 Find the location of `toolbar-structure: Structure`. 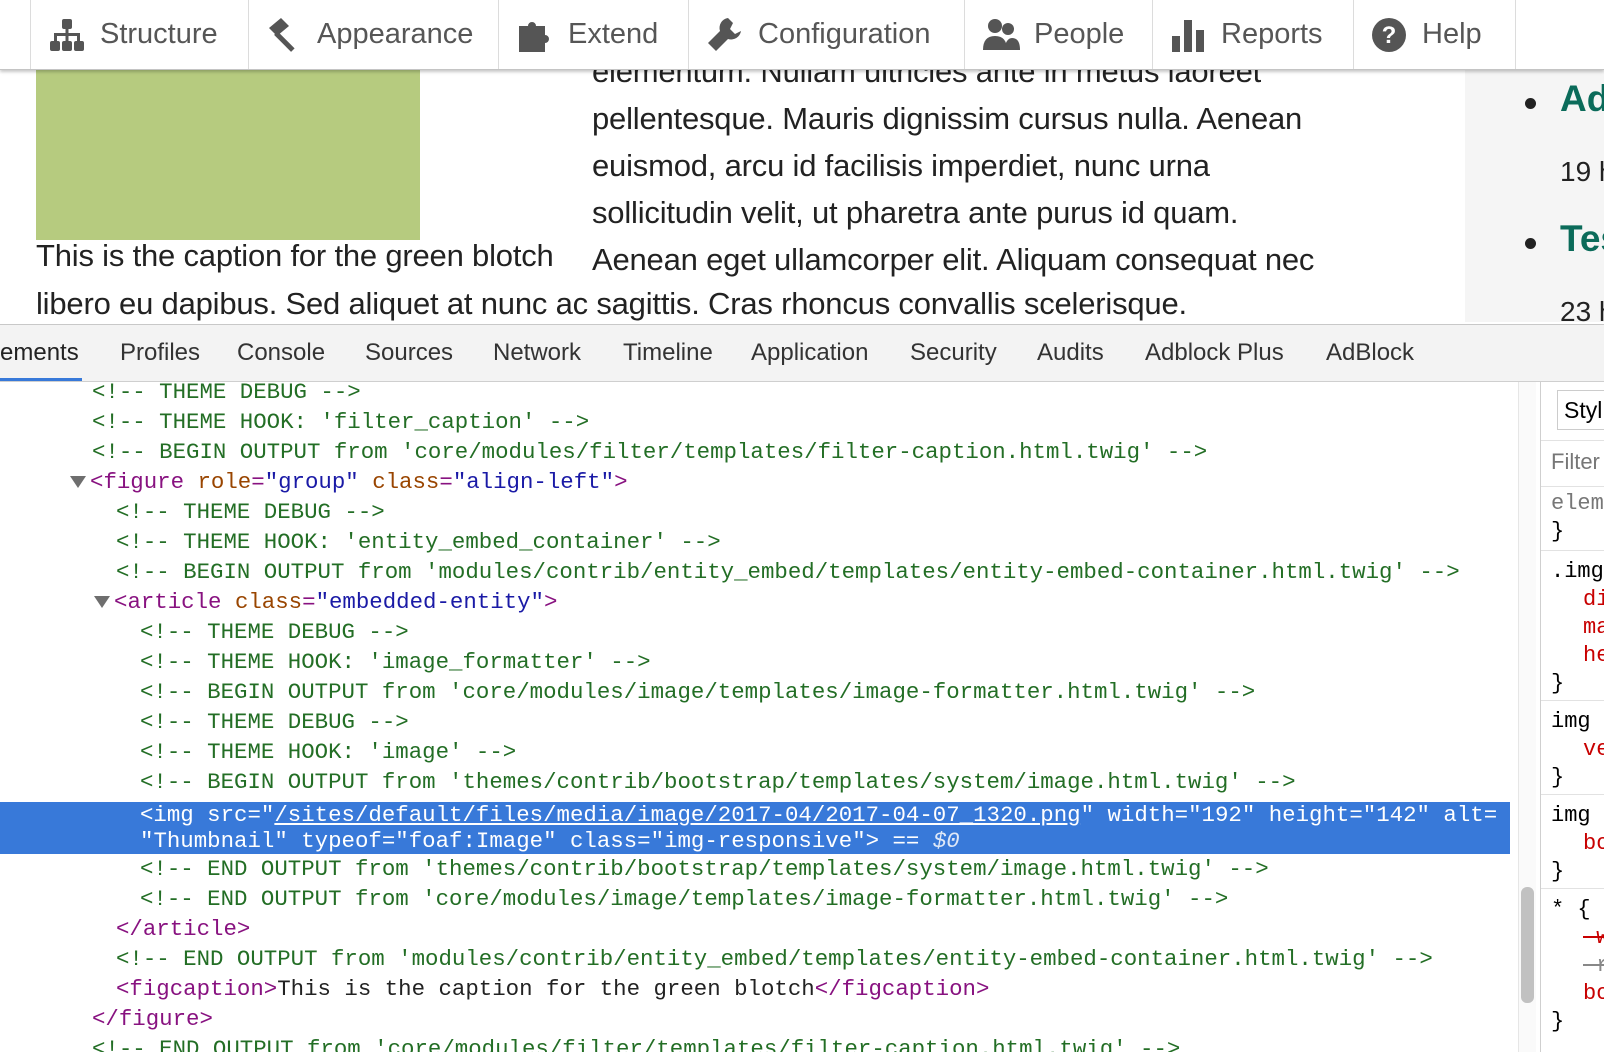

toolbar-structure: Structure is located at coordinates (140, 34).